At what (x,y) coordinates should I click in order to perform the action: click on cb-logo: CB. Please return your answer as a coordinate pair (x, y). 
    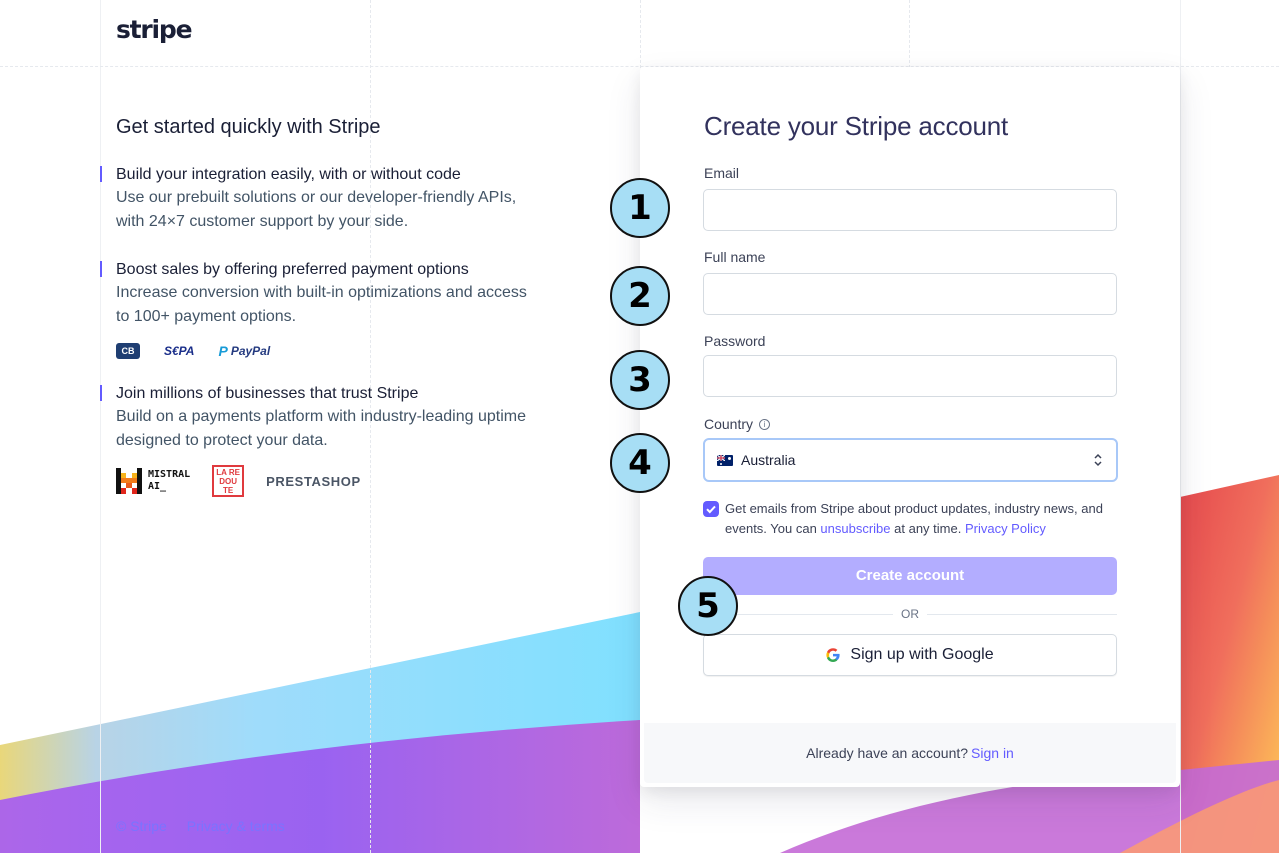
    Looking at the image, I should click on (128, 351).